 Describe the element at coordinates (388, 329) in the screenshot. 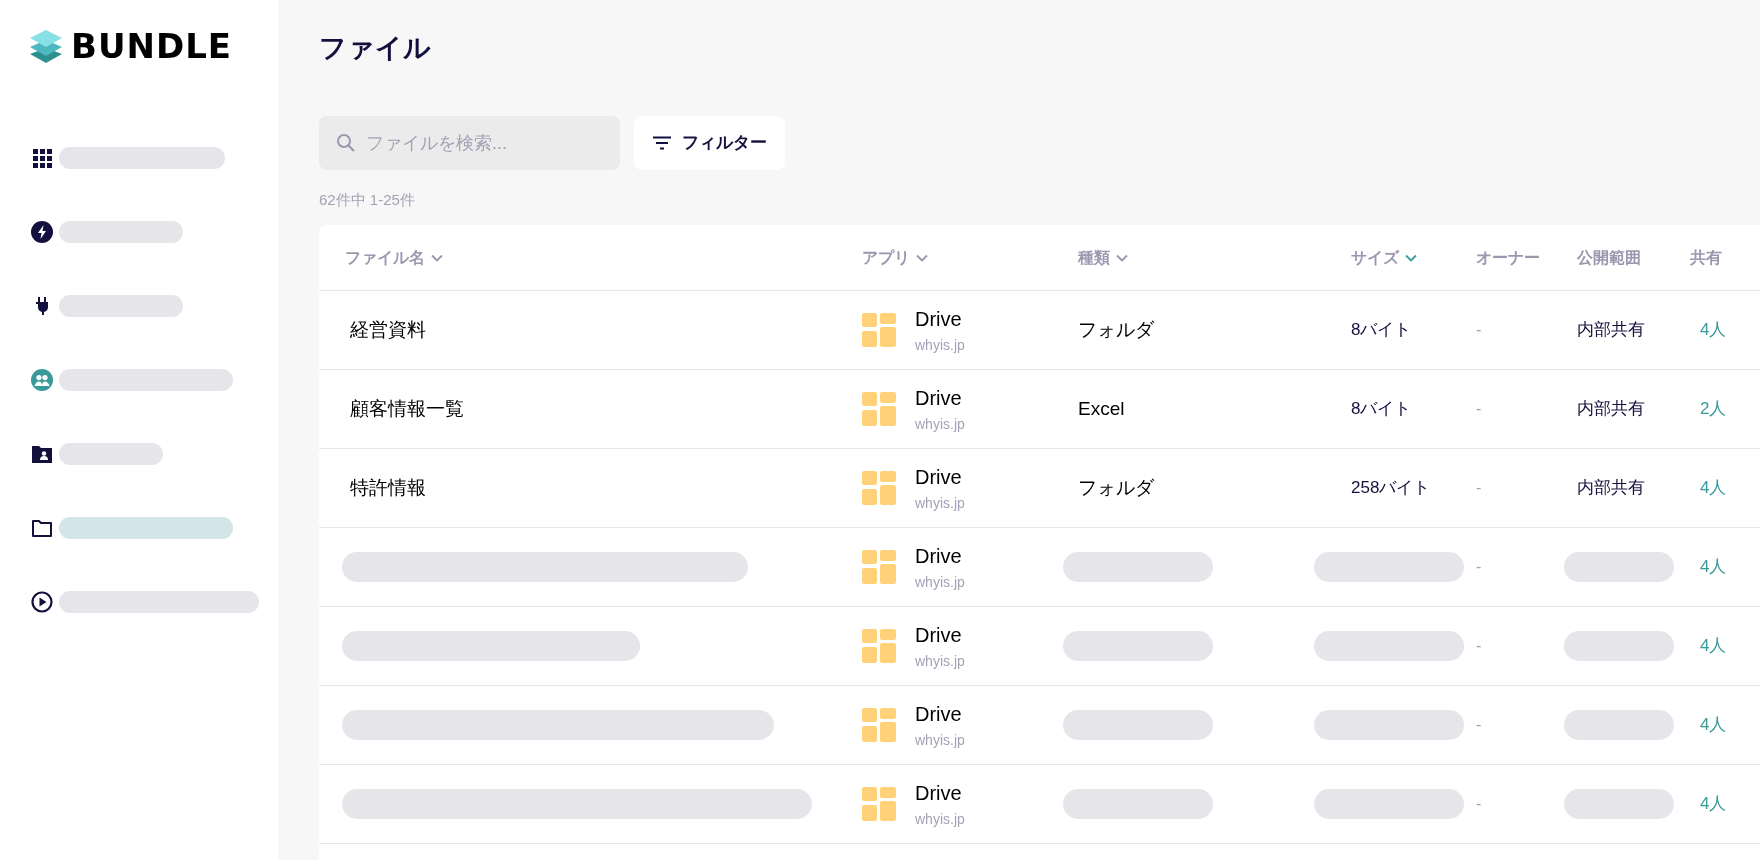

I see `file-name: 経営資料` at that location.